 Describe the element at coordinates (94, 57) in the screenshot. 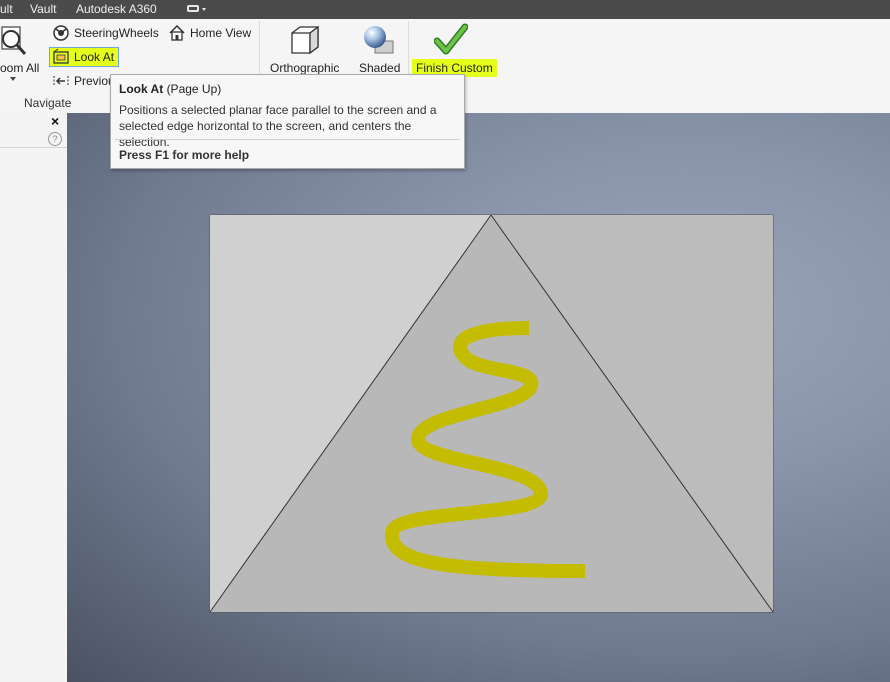

I see `look-at-label: Look At` at that location.